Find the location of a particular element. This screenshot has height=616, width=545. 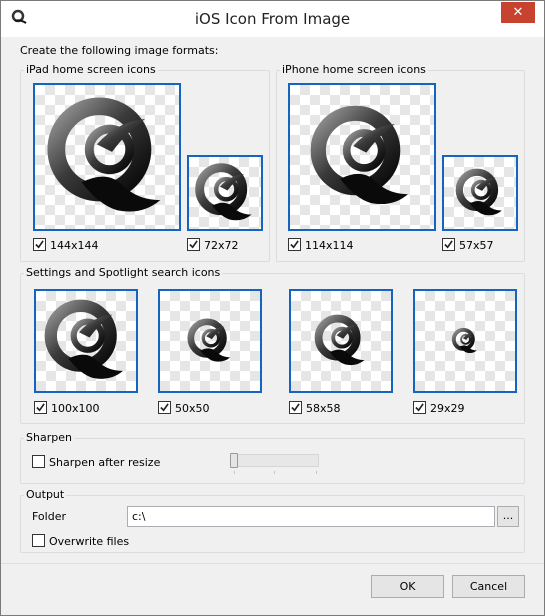

overwrite-checkbox is located at coordinates (38, 540).